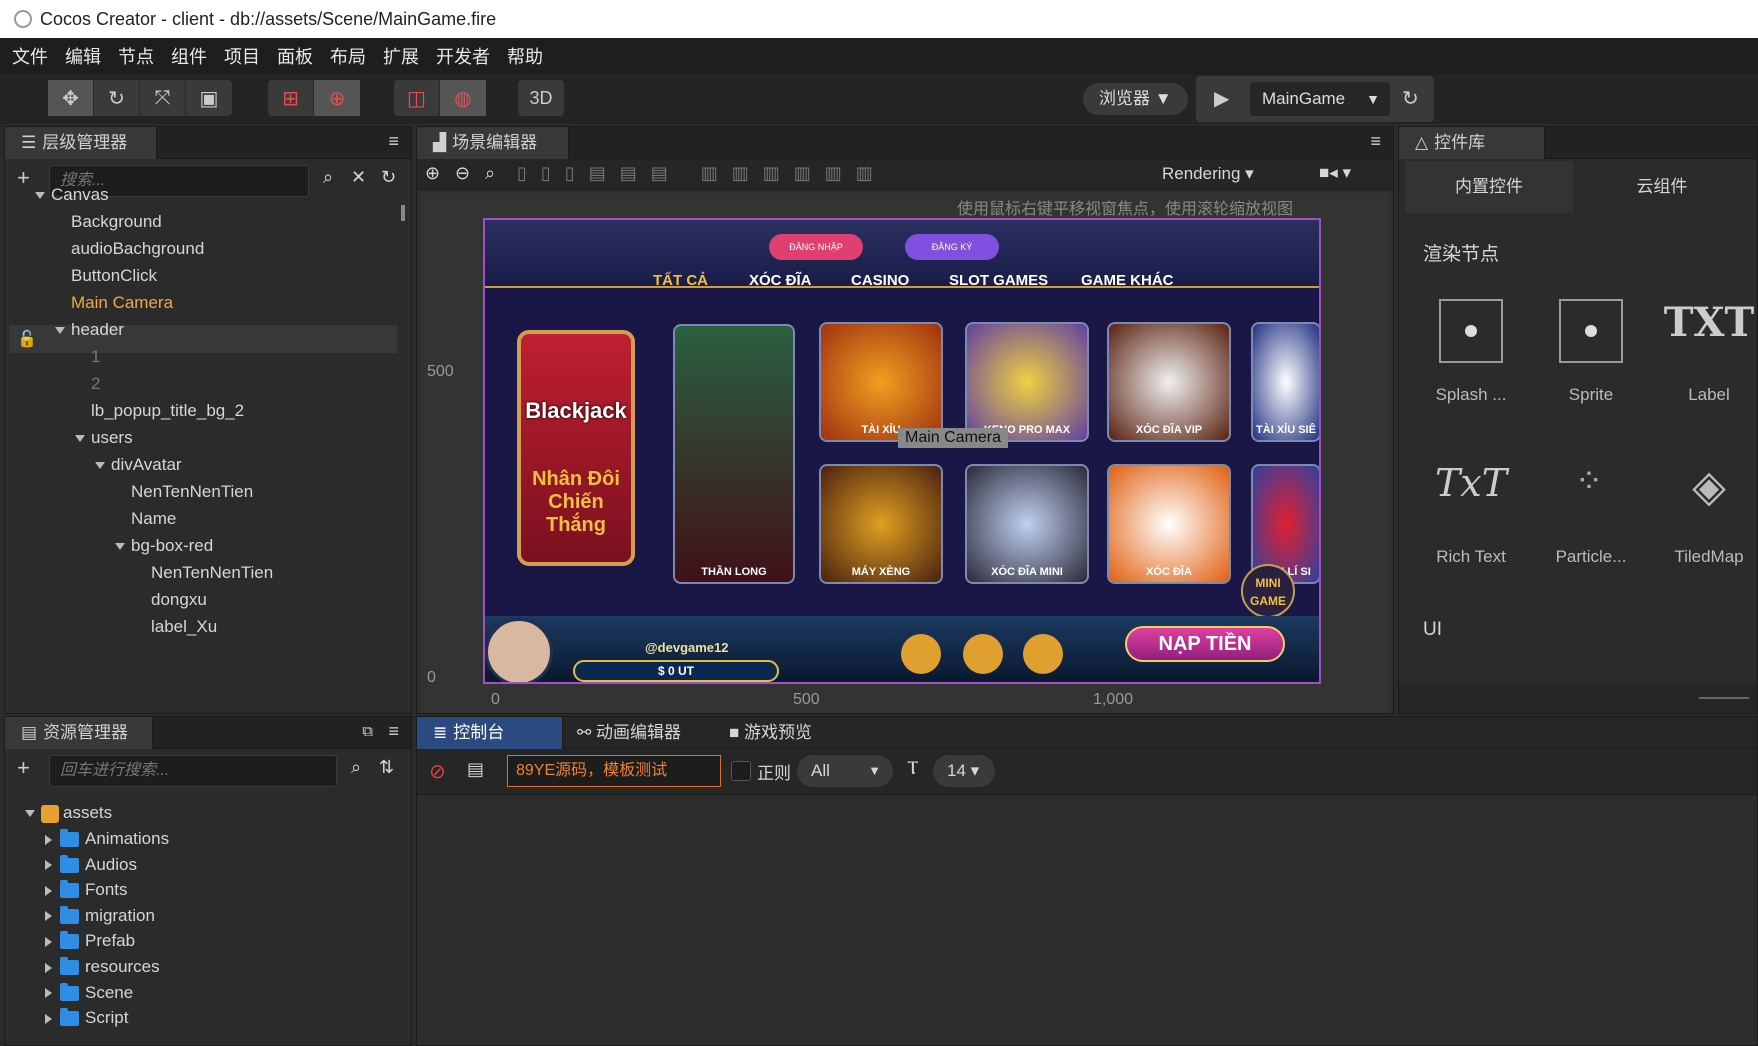 The width and height of the screenshot is (1758, 1046). What do you see at coordinates (614, 771) in the screenshot?
I see `console-filter-input: 89YE源码，模板测试` at bounding box center [614, 771].